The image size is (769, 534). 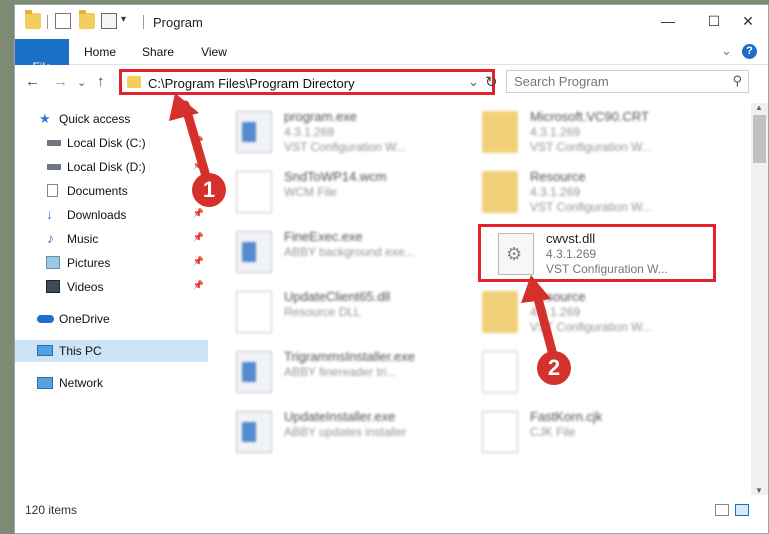 What do you see at coordinates (554, 368) in the screenshot?
I see `step-badge-2: 2` at bounding box center [554, 368].